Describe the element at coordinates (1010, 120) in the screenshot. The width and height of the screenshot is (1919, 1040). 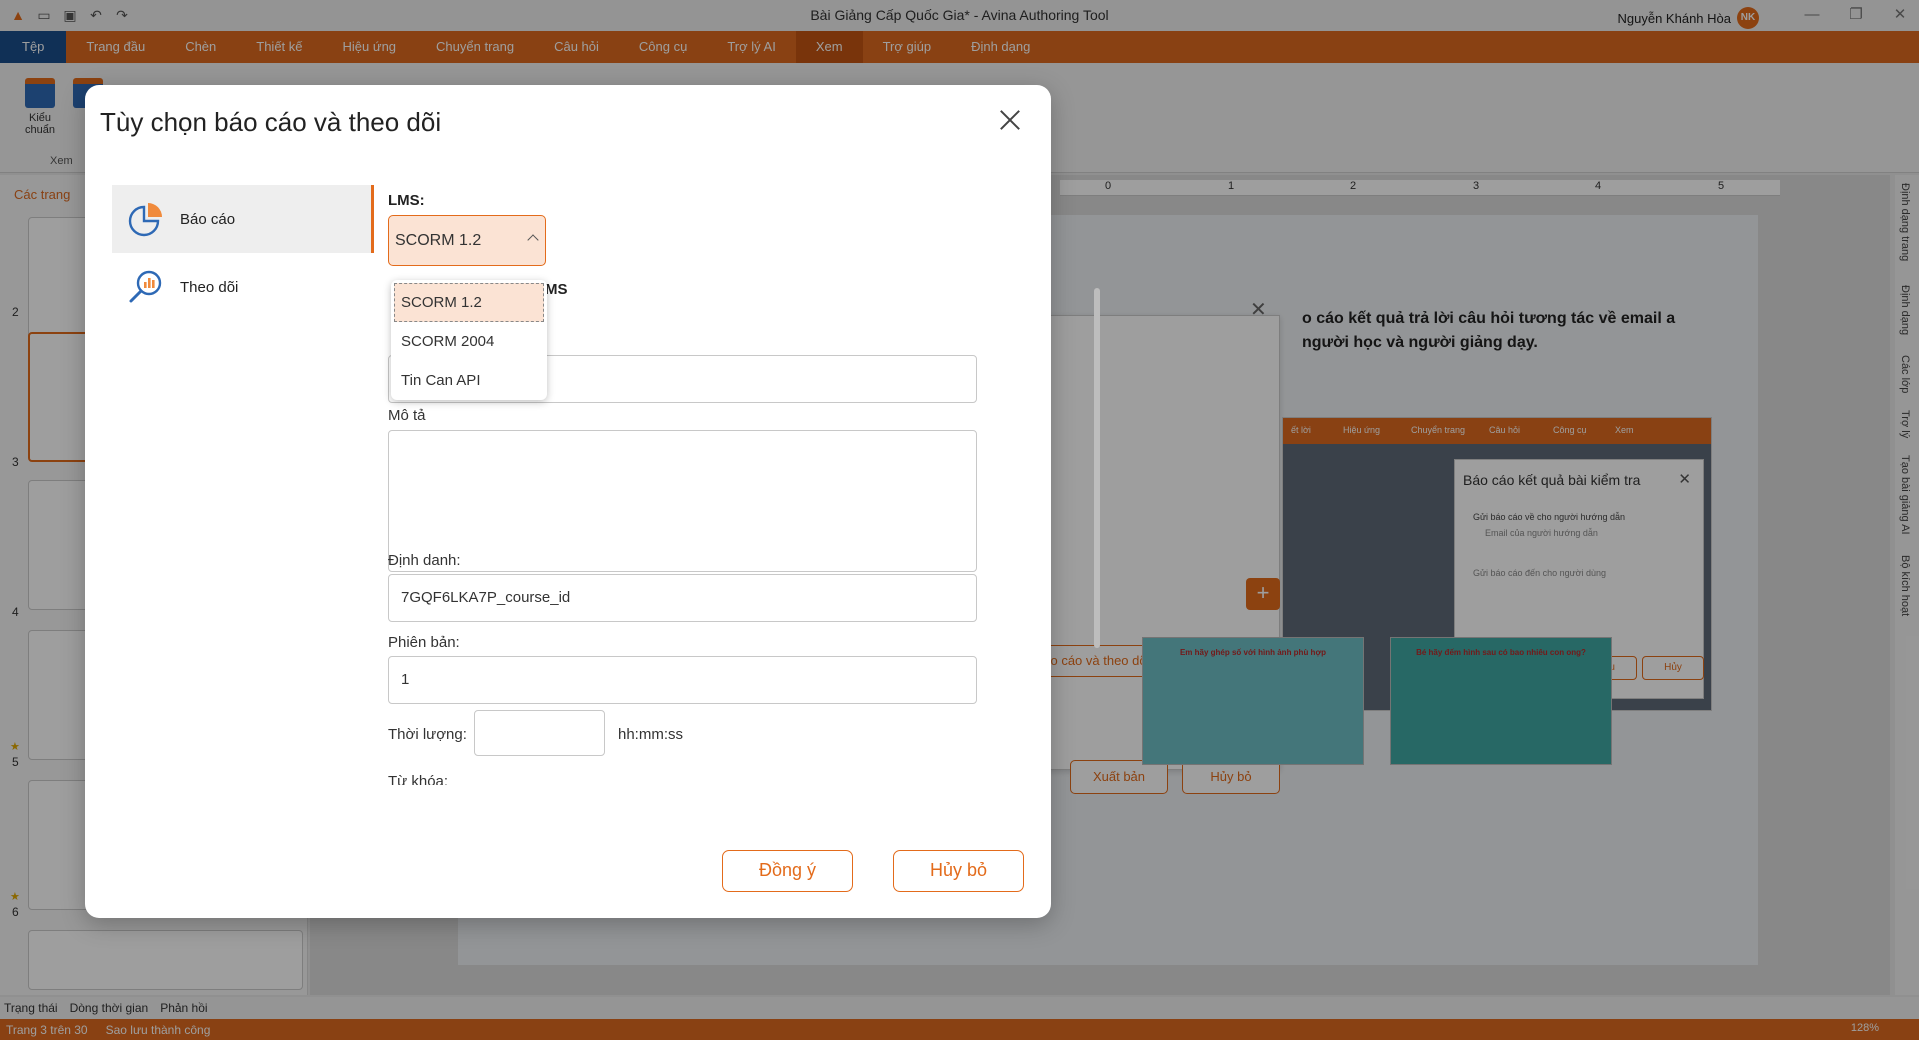
I see `close-icon` at that location.